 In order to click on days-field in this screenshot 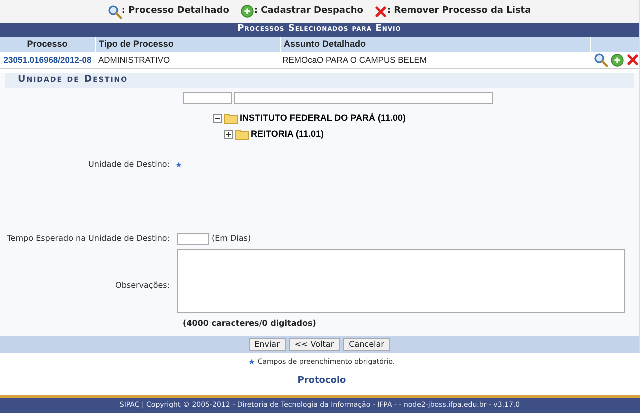, I will do `click(193, 239)`.